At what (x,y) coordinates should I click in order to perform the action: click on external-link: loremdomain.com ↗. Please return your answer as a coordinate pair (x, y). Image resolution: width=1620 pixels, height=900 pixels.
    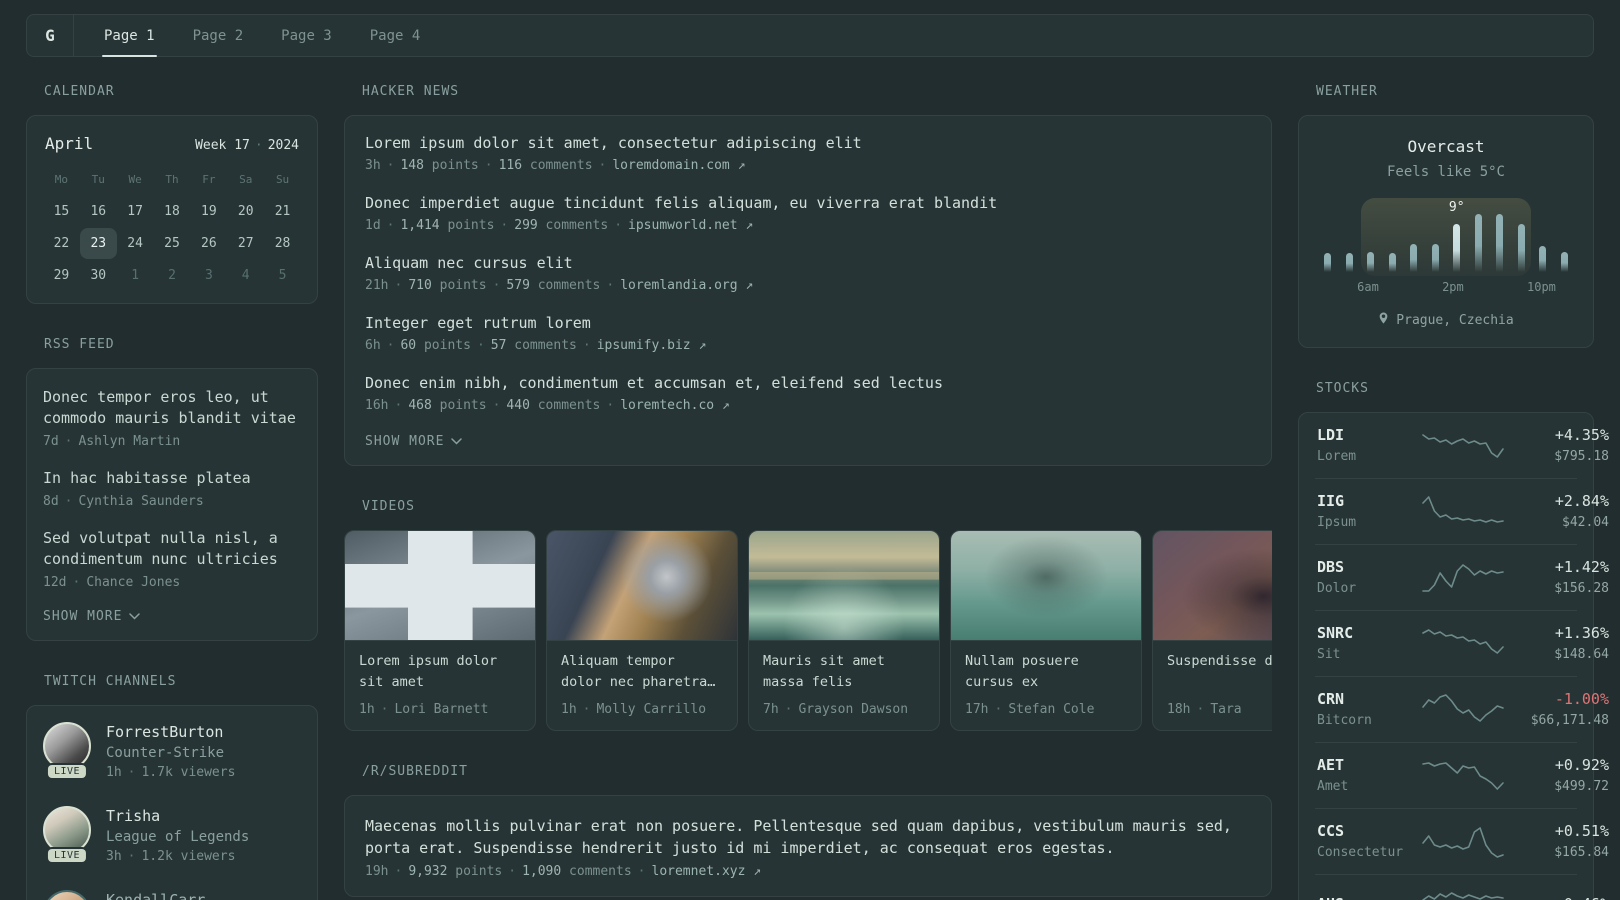
    Looking at the image, I should click on (678, 165).